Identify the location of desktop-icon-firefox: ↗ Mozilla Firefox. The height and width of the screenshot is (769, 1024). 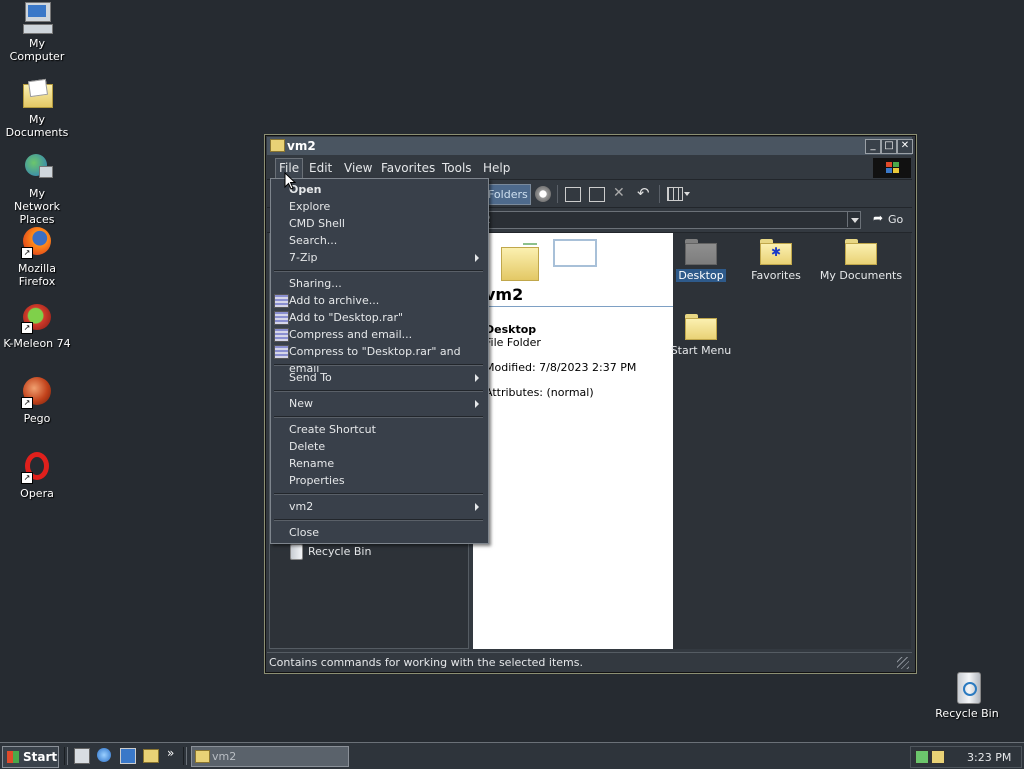
(37, 257).